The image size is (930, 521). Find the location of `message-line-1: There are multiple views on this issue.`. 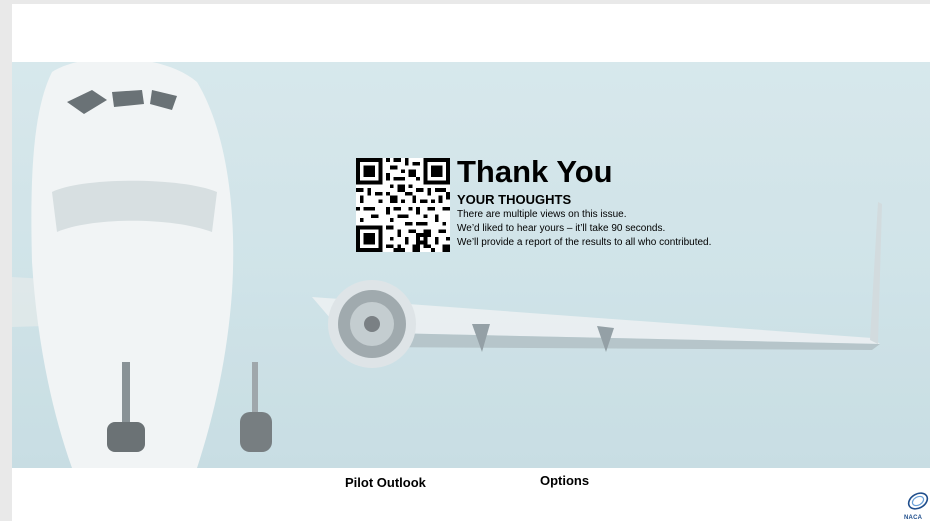

message-line-1: There are multiple views on this issue. is located at coordinates (542, 214).